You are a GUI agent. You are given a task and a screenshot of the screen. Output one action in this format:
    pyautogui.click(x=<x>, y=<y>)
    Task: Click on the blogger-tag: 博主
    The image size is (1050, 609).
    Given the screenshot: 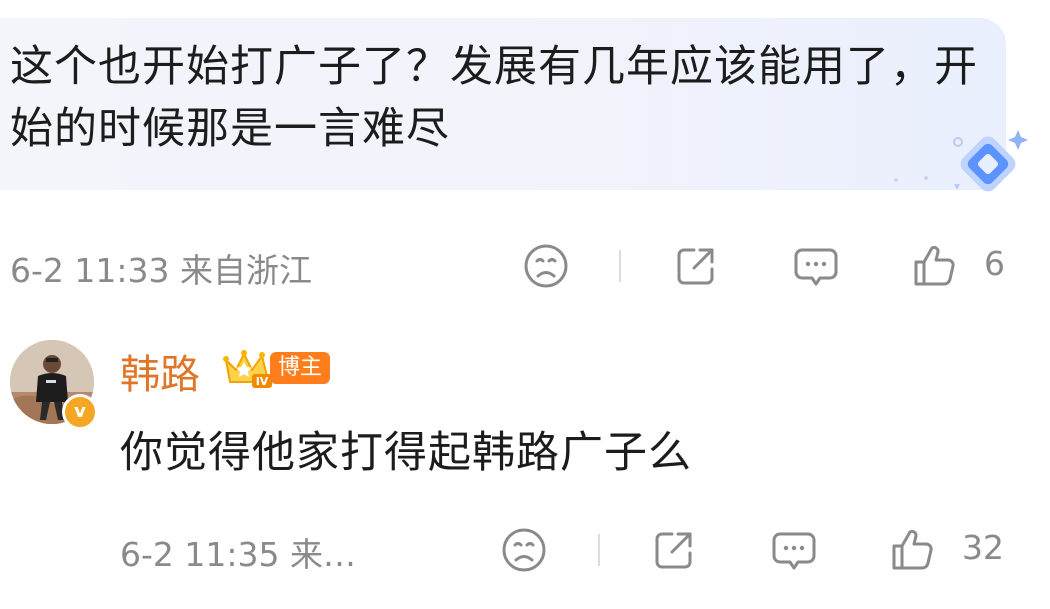 What is the action you would take?
    pyautogui.click(x=300, y=368)
    